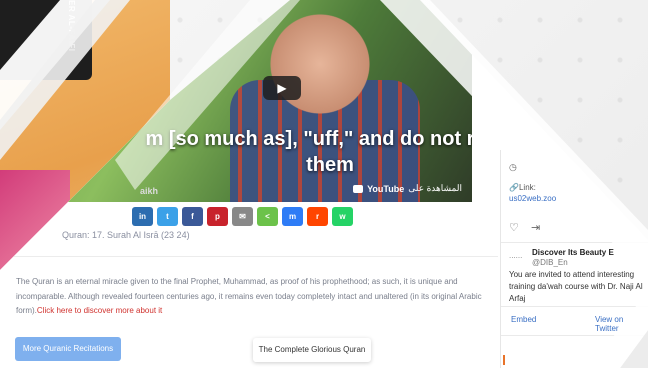  I want to click on youtube-icon, so click(358, 188).